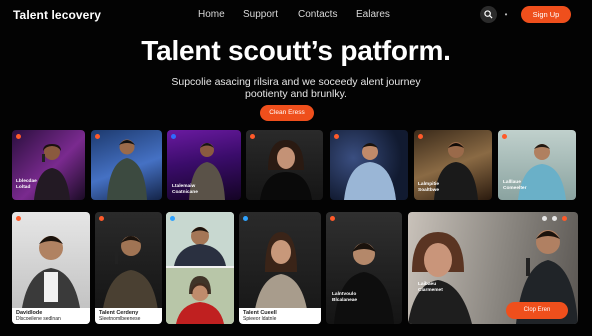  Describe the element at coordinates (430, 287) in the screenshot. I see `card-tag: Laibaeu Clarmemet` at that location.